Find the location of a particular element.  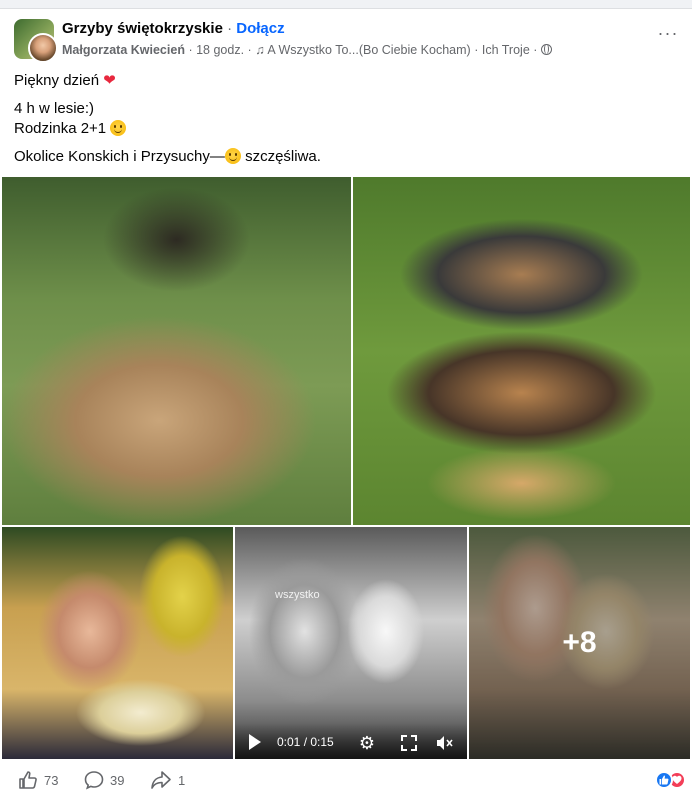

comment-button: 39 is located at coordinates (104, 780).